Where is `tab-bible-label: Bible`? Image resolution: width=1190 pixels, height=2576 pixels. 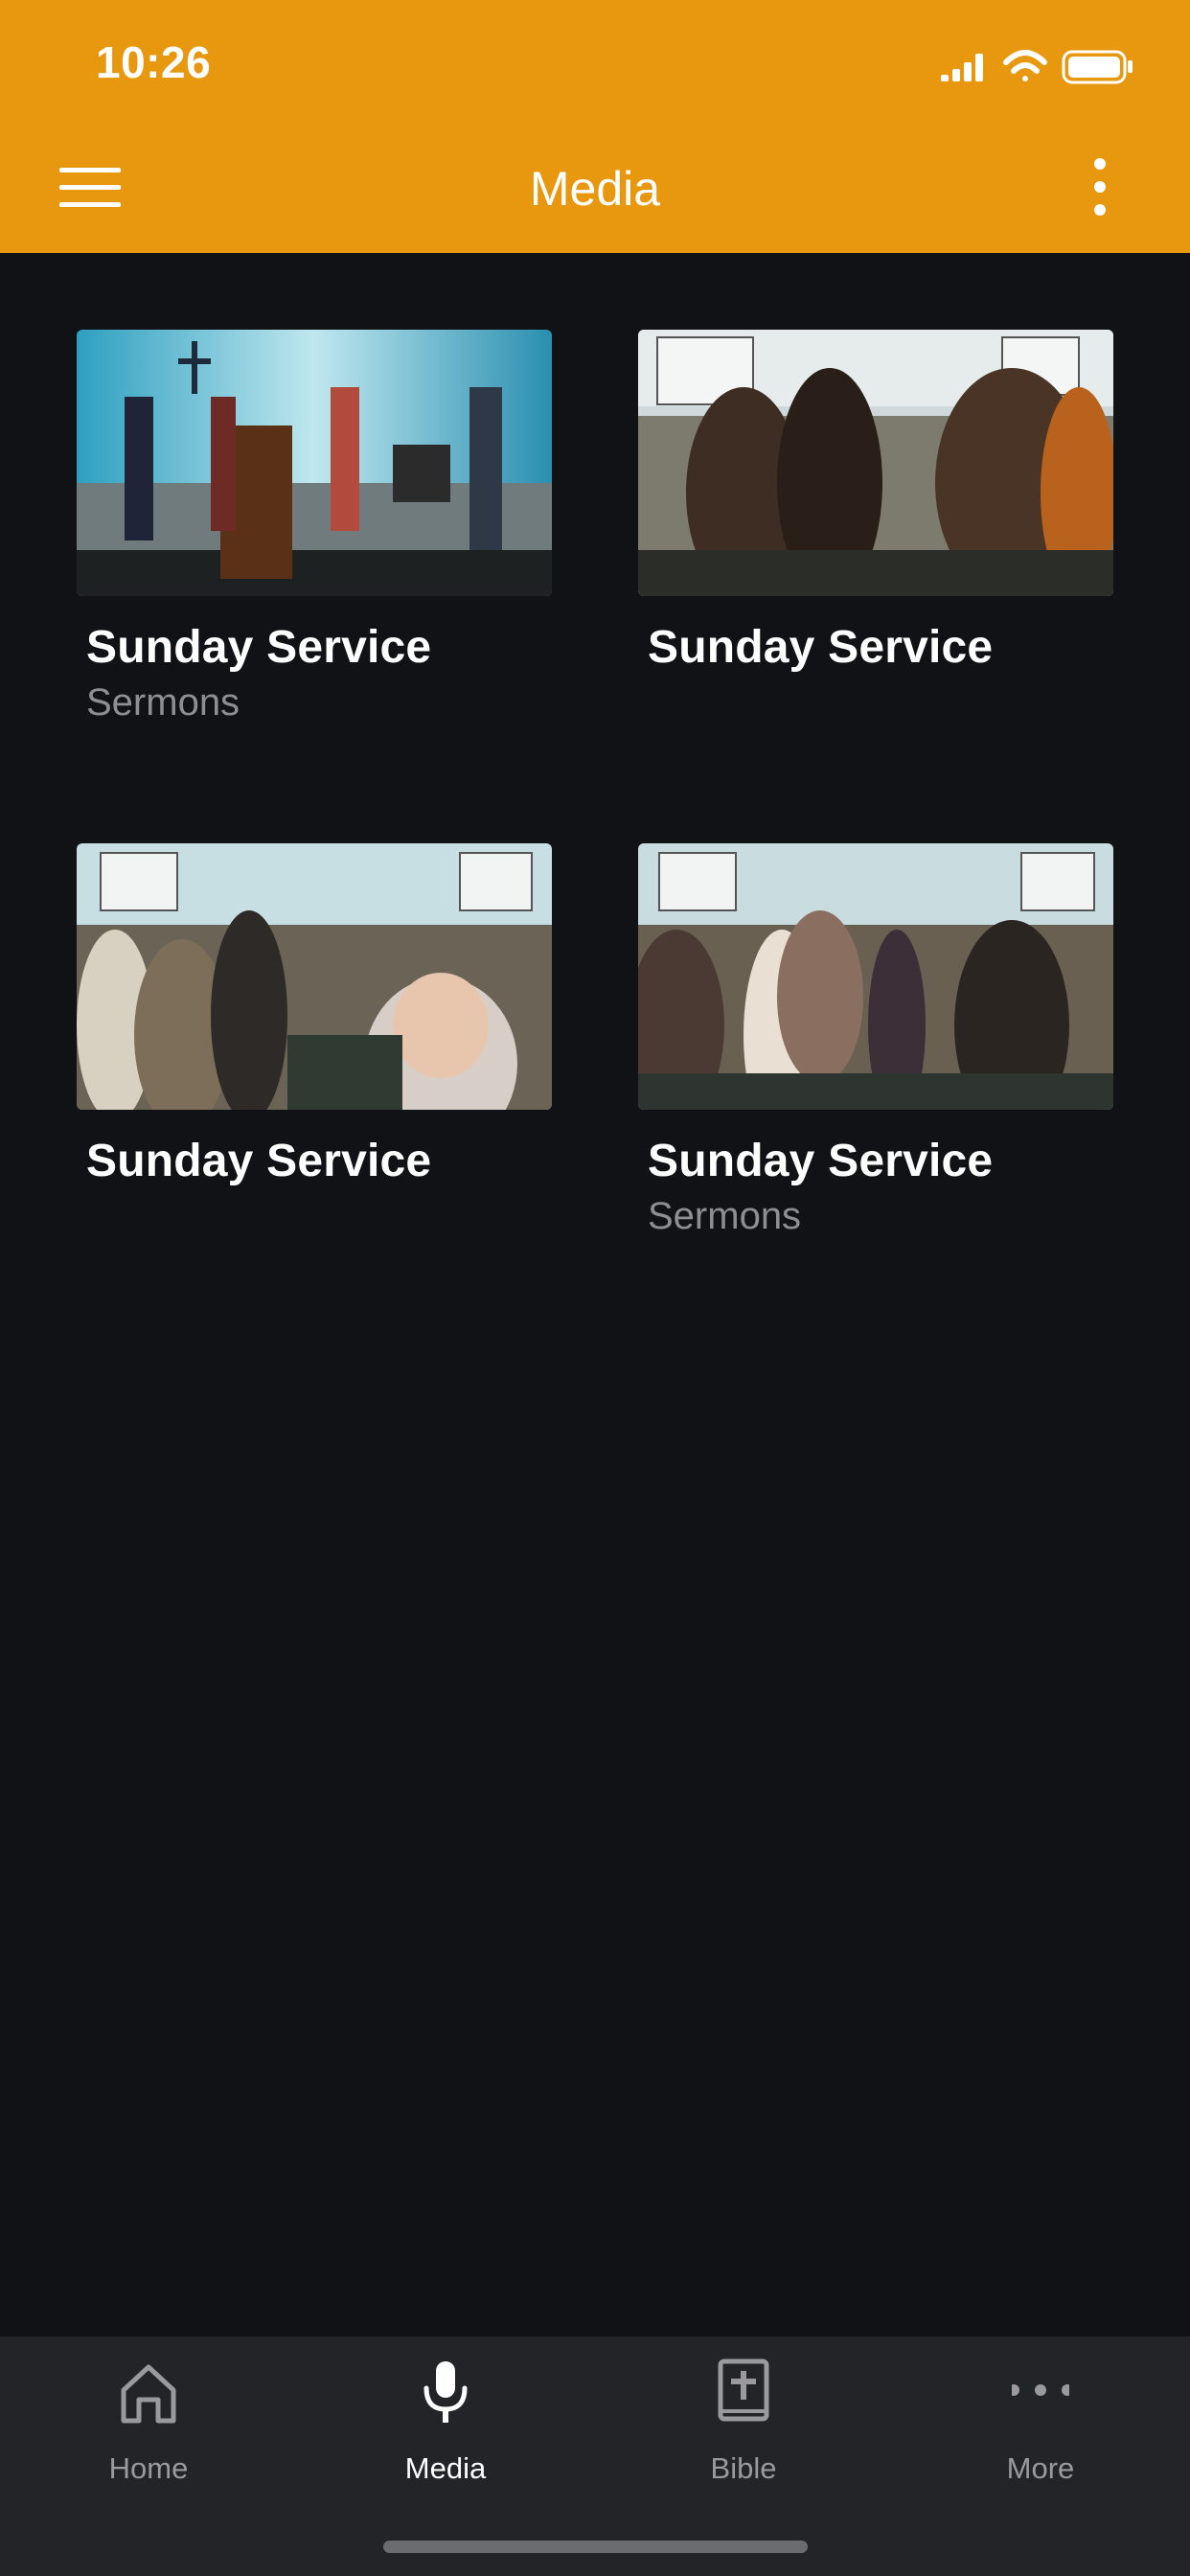
tab-bible-label: Bible is located at coordinates (744, 2468).